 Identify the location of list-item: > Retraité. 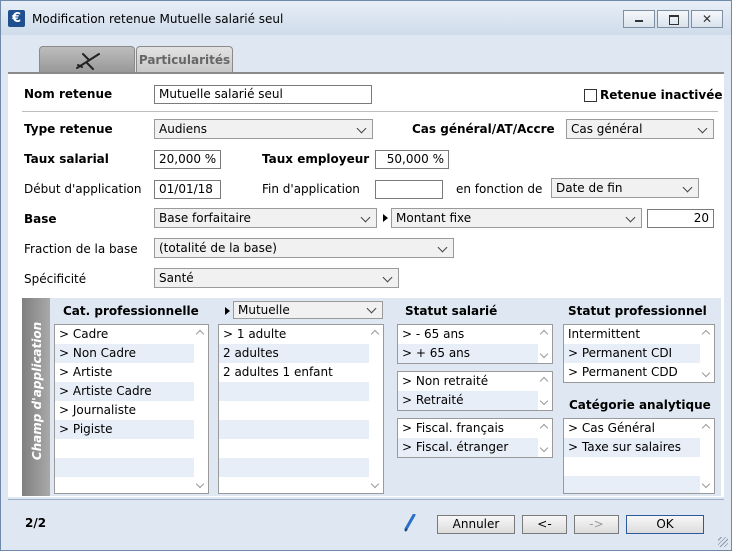
(468, 400).